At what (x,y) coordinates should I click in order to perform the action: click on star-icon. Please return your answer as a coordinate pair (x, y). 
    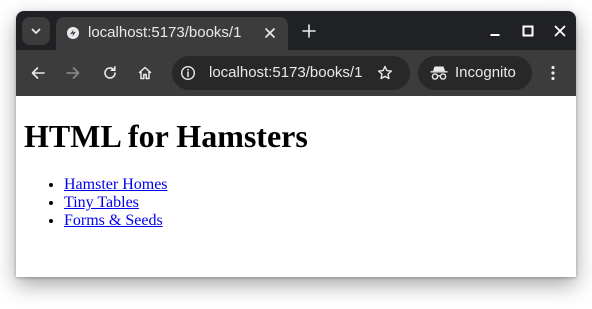
    Looking at the image, I should click on (385, 72).